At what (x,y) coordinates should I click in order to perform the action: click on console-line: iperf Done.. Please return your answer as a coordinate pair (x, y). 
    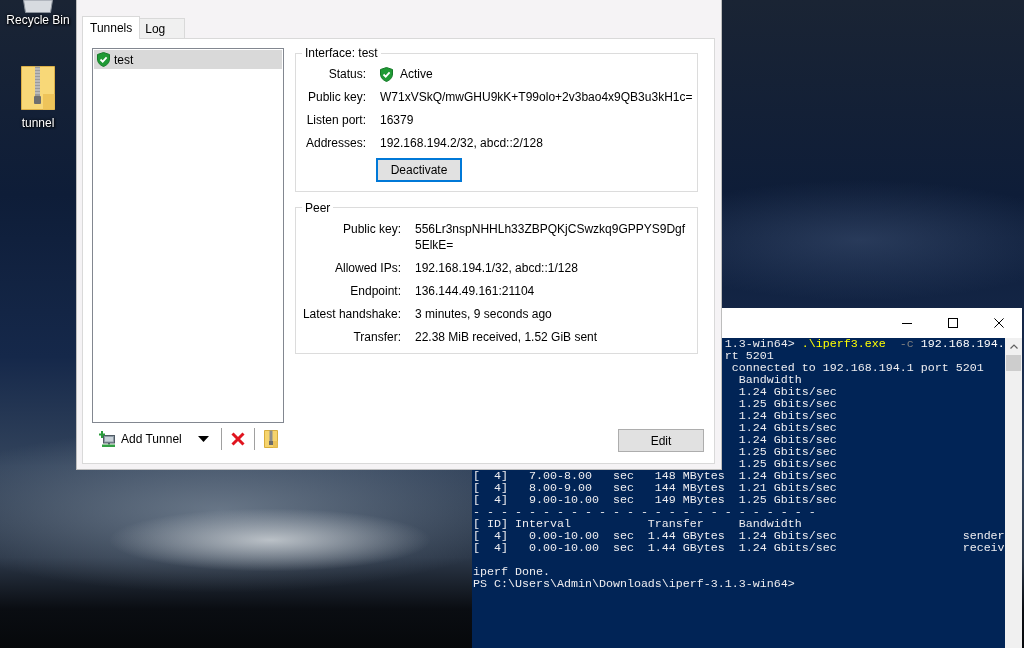
    Looking at the image, I should click on (511, 572).